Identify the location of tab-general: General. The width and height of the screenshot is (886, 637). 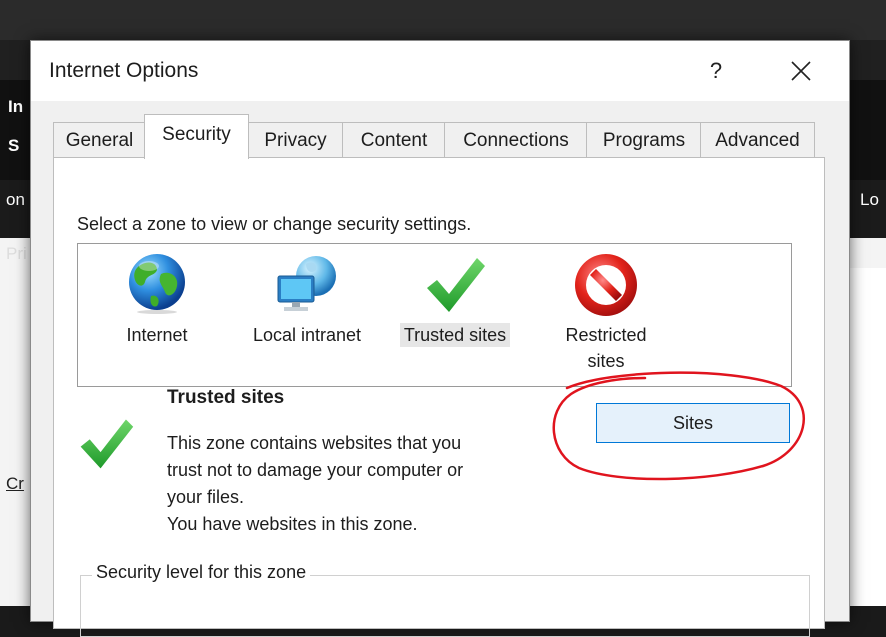
(99, 140).